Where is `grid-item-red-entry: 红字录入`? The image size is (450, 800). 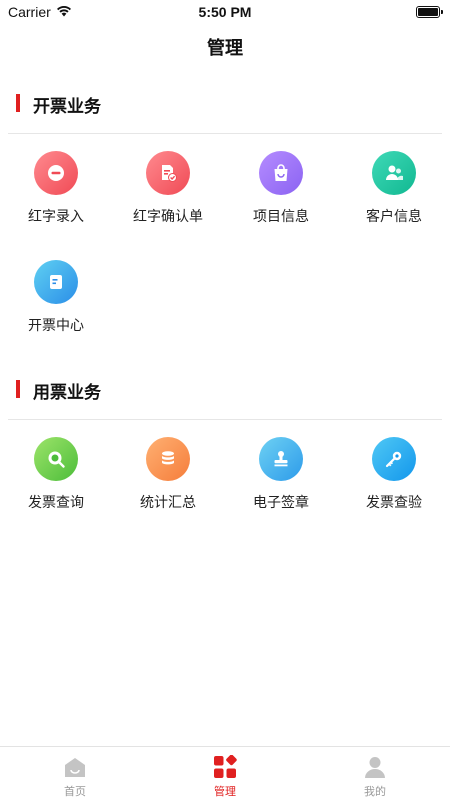 grid-item-red-entry: 红字录入 is located at coordinates (56, 196).